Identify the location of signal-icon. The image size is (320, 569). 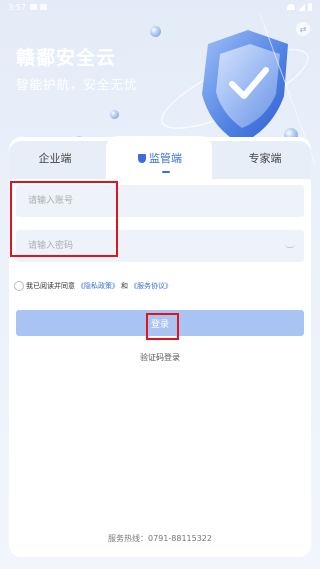
(301, 7).